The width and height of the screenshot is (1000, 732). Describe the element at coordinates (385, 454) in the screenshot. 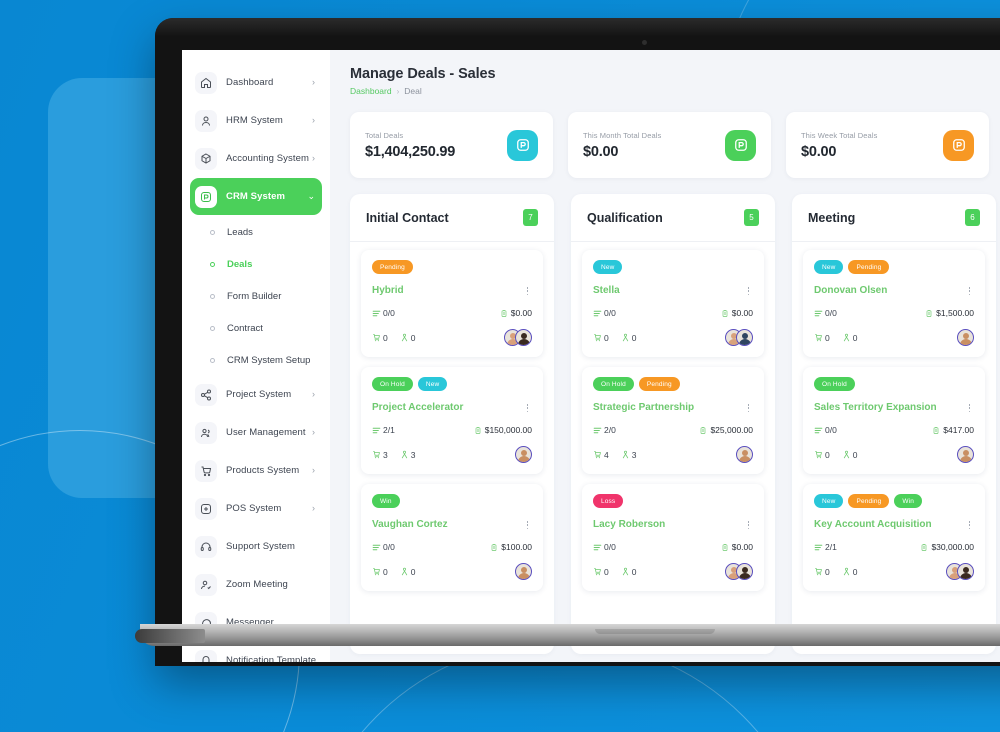

I see `product-count-value: 3` at that location.